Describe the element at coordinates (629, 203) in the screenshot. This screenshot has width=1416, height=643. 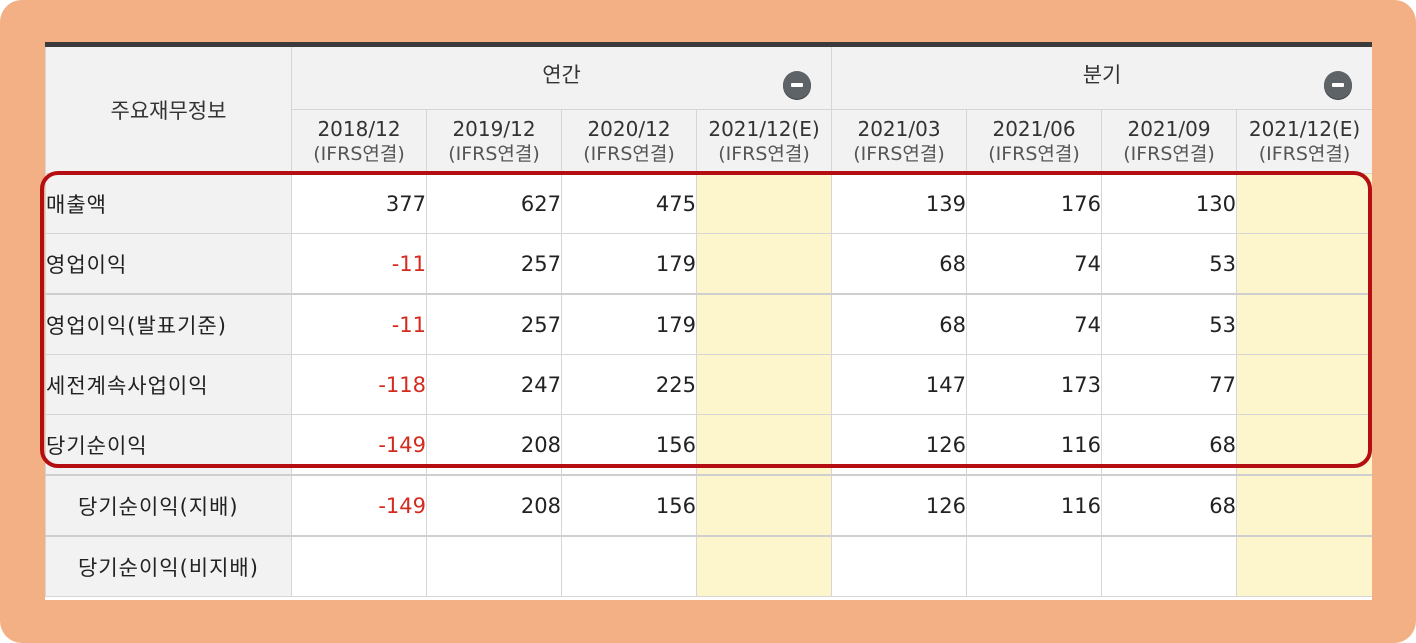
I see `table-cell: 475` at that location.